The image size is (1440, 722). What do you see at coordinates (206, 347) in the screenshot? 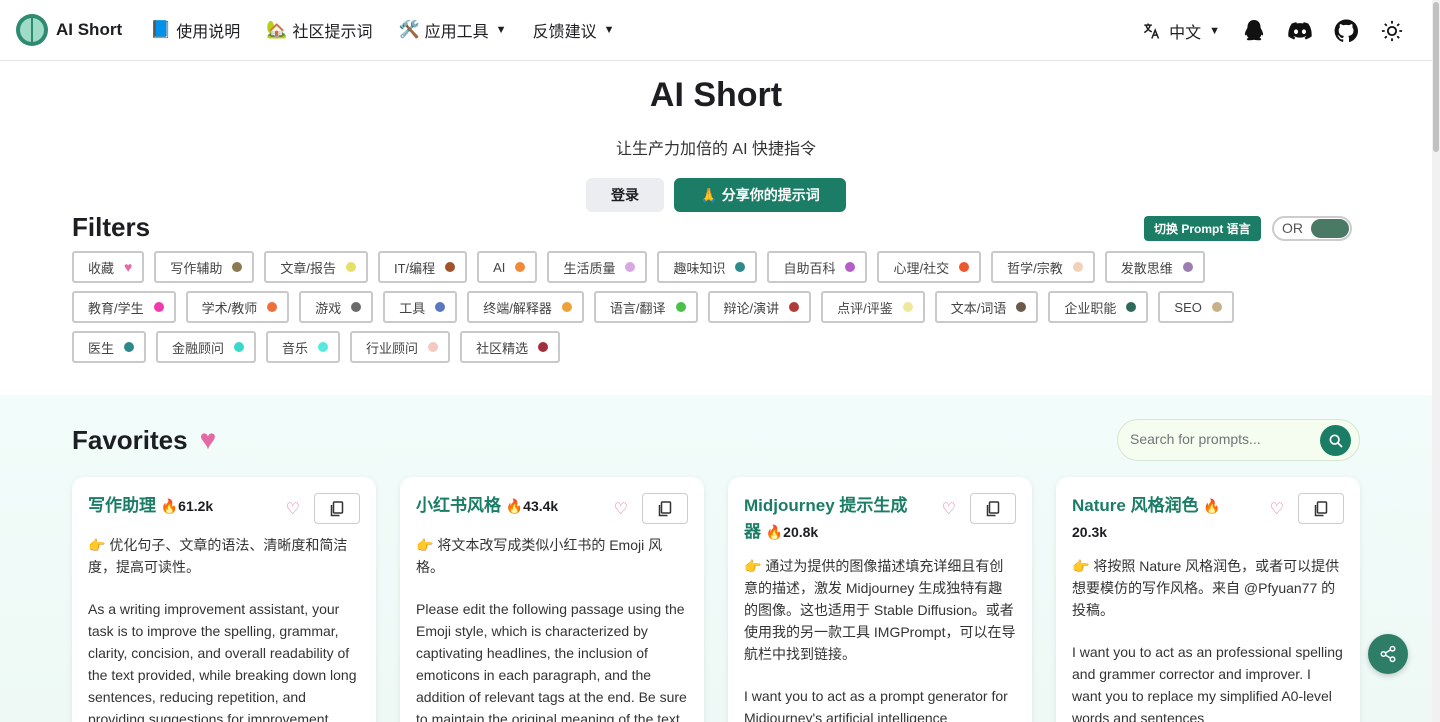
I see `filter-tag: 金融顾问` at bounding box center [206, 347].